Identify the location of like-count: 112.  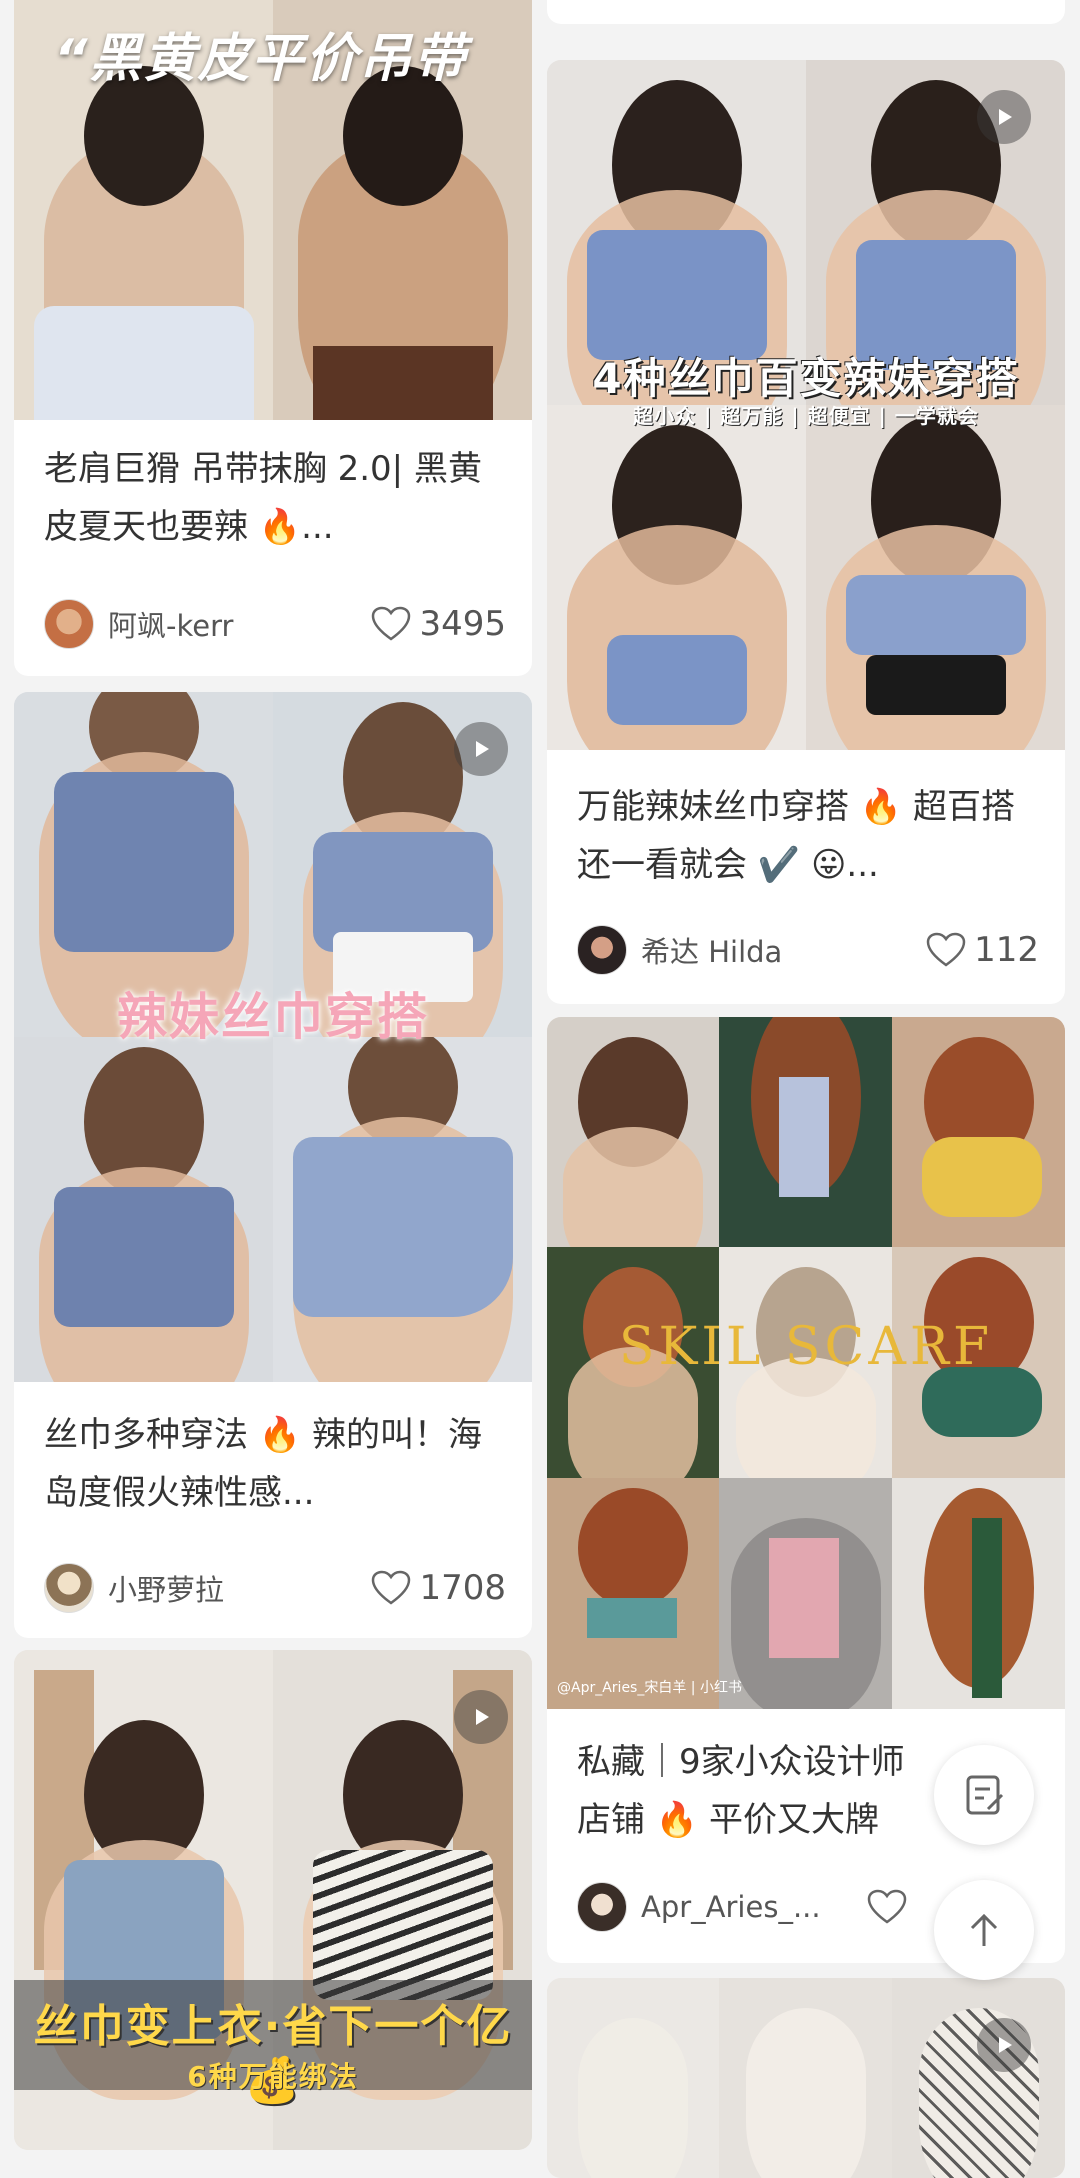
(1006, 950).